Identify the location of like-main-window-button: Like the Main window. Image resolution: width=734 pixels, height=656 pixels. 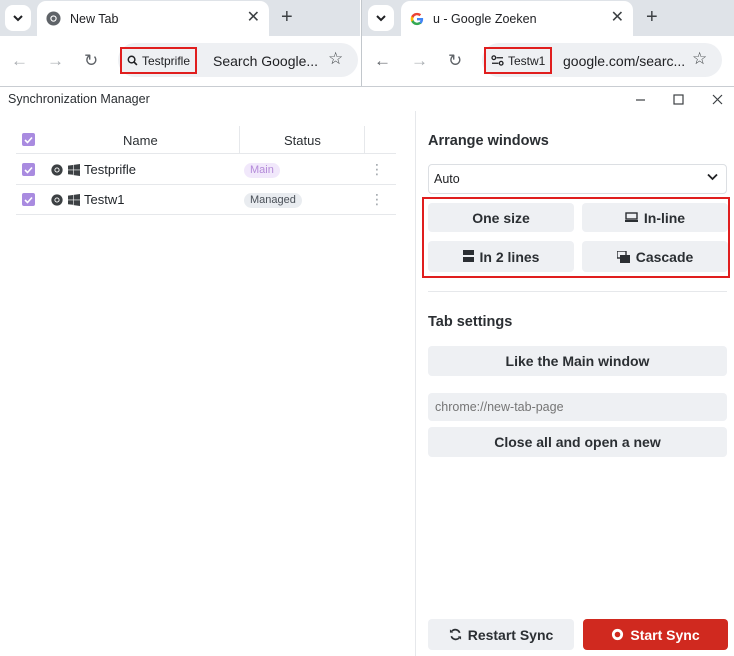
(577, 361).